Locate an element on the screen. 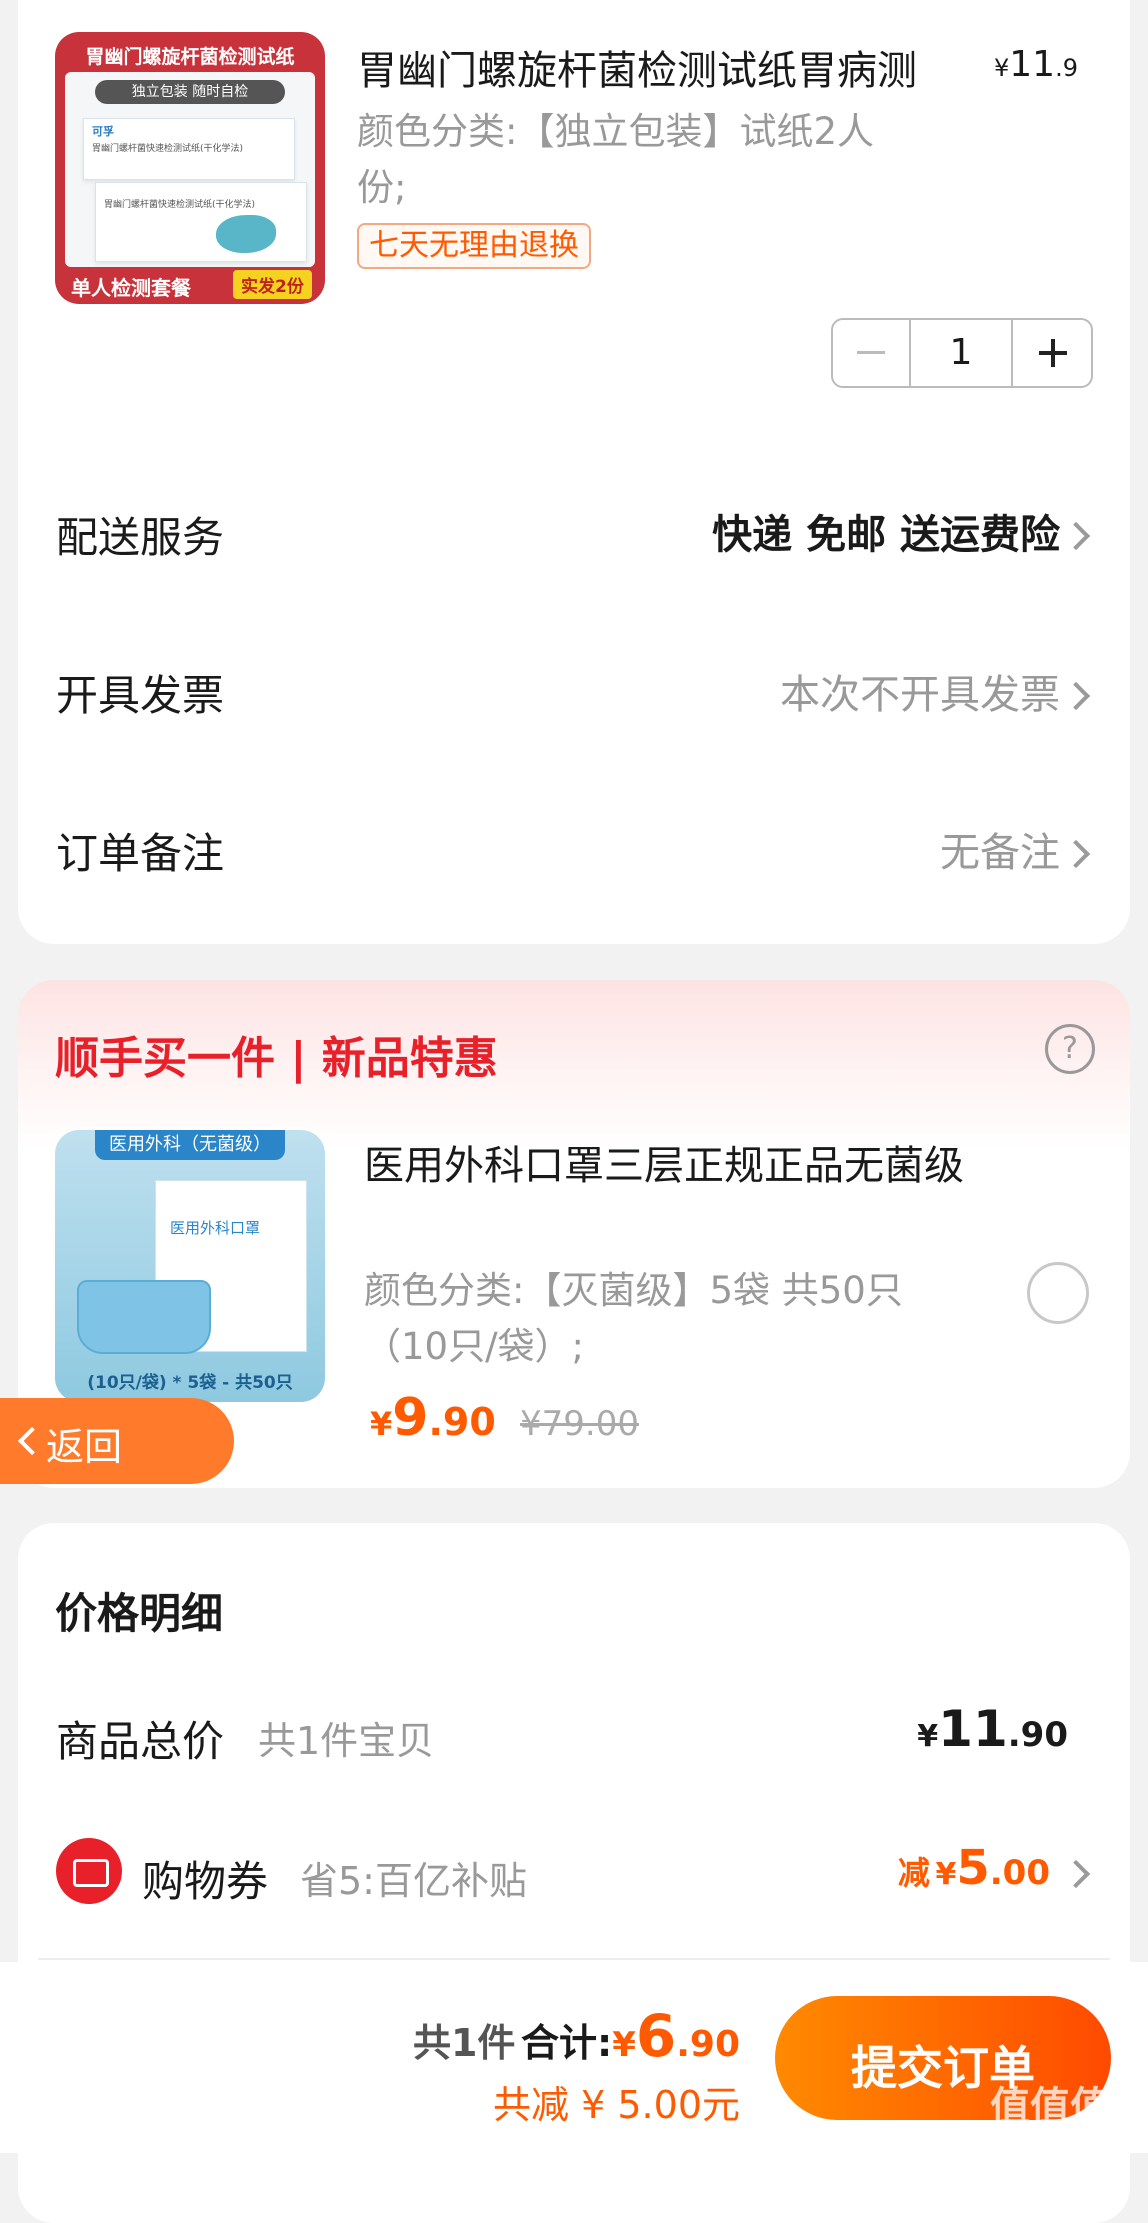 The height and width of the screenshot is (2223, 1148). plus-icon-v is located at coordinates (1053, 353).